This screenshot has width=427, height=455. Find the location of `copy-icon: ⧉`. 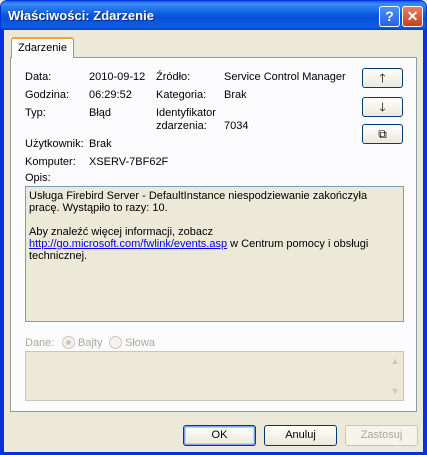

copy-icon: ⧉ is located at coordinates (382, 134).